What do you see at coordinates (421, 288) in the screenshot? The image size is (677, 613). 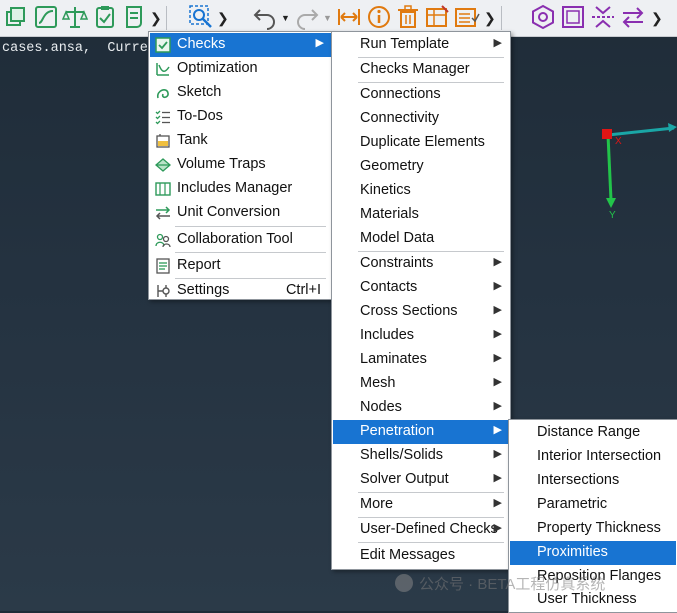 I see `menu-item-contacts: Contacts ▶` at bounding box center [421, 288].